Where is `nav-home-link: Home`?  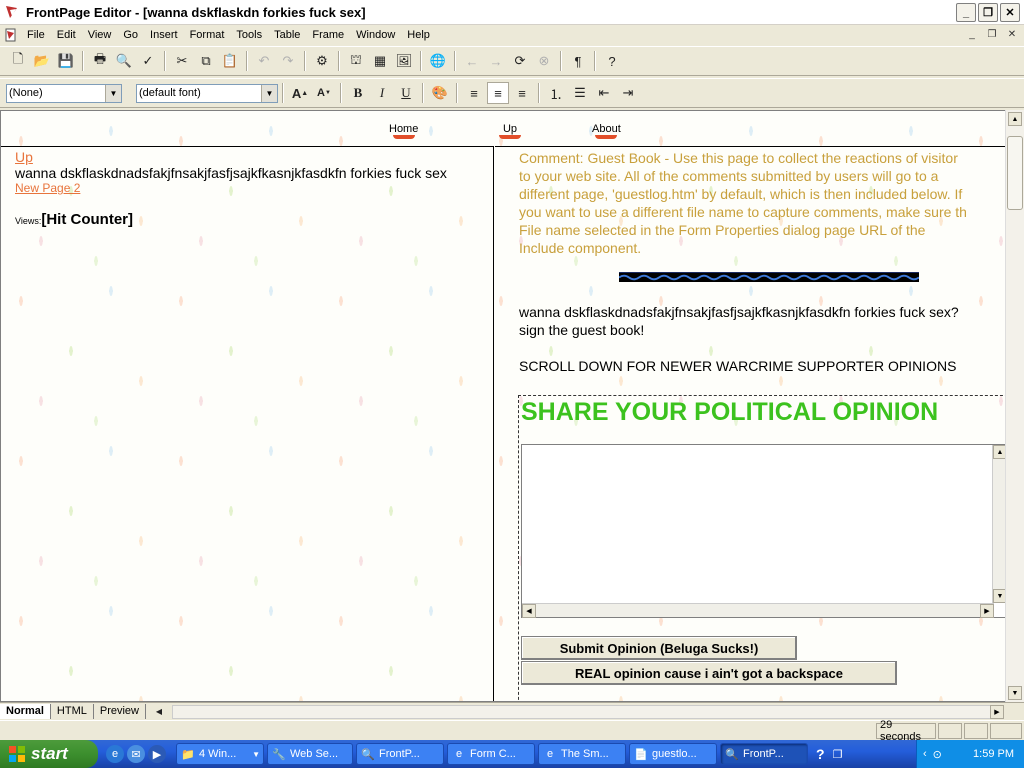 nav-home-link: Home is located at coordinates (403, 131).